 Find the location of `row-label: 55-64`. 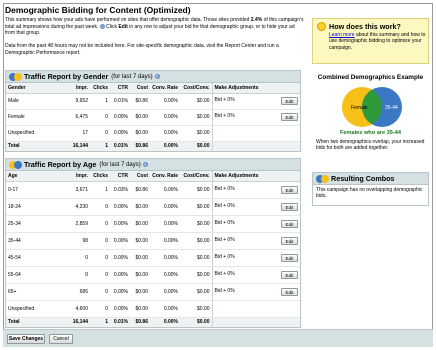

row-label: 55-64 is located at coordinates (36, 275).